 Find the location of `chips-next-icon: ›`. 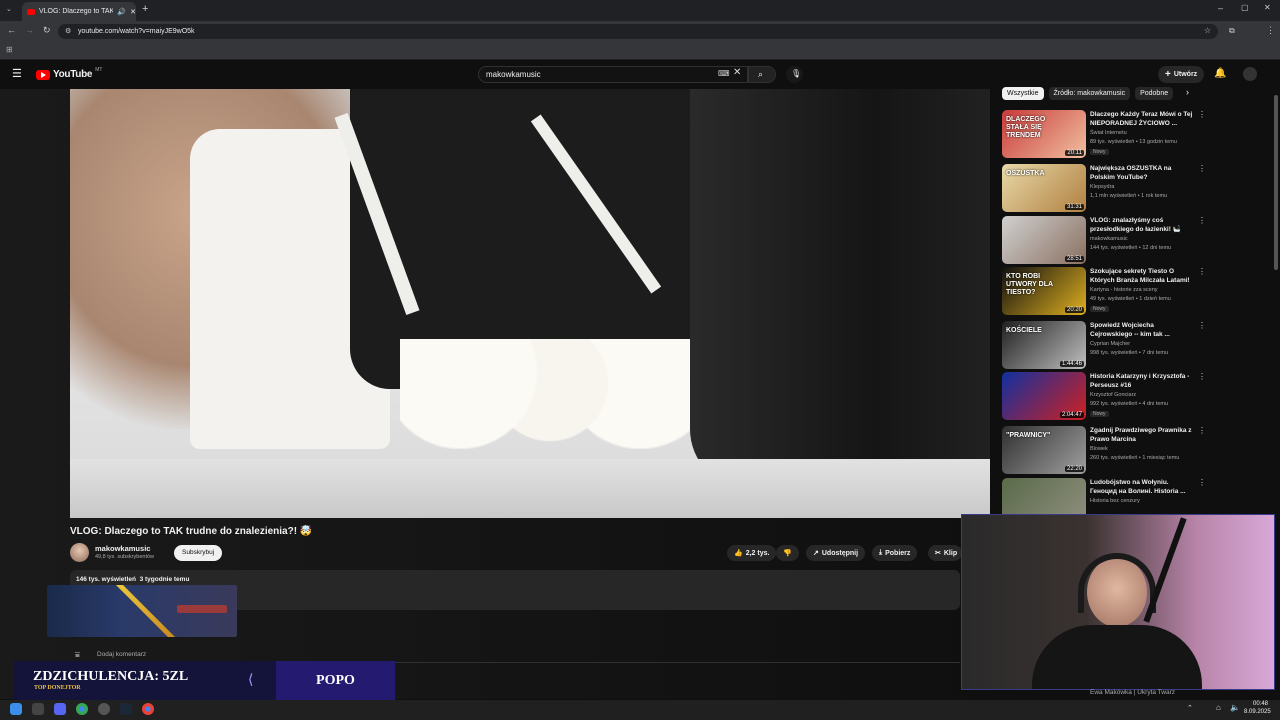

chips-next-icon: › is located at coordinates (1187, 92).